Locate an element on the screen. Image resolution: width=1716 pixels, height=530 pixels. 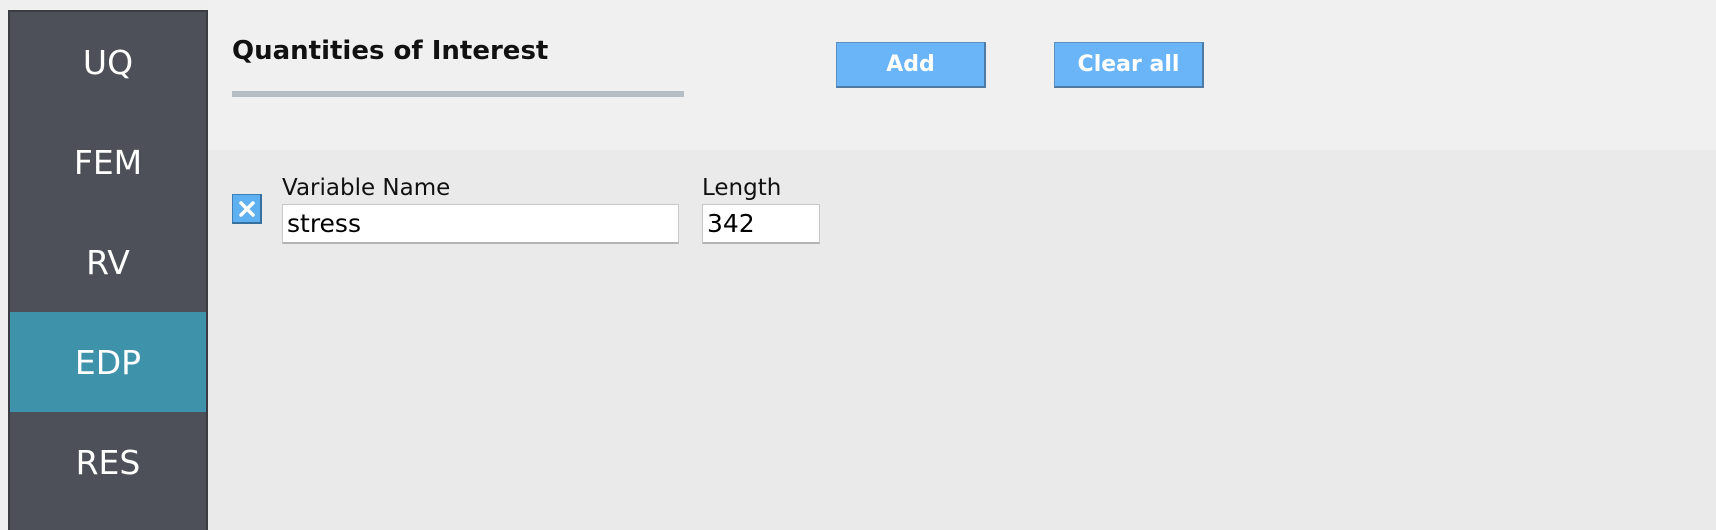
sidebar-item-fem: FEM is located at coordinates (108, 162).